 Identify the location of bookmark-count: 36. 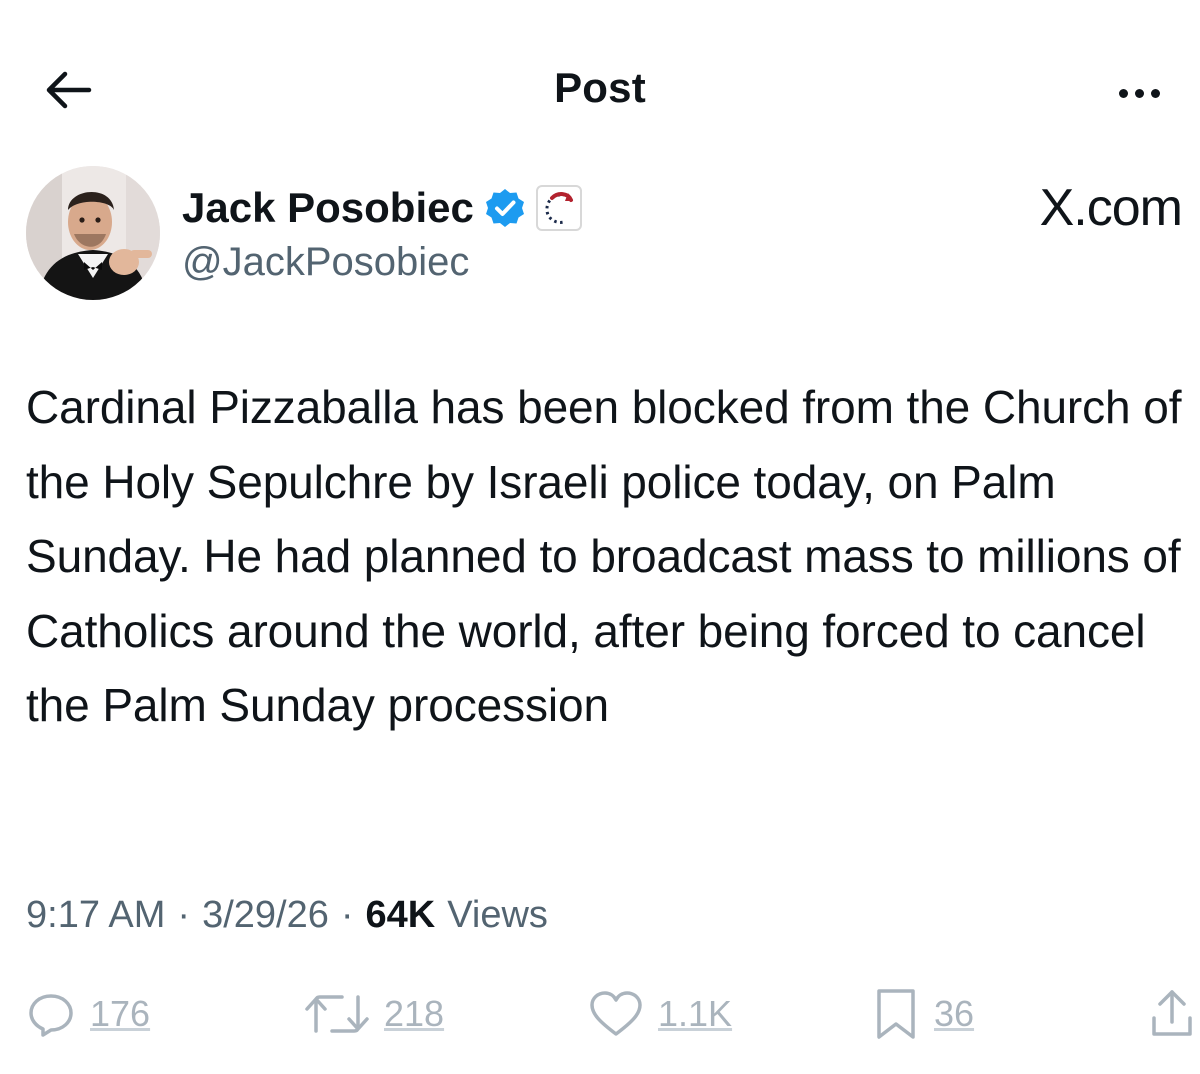
(954, 1013).